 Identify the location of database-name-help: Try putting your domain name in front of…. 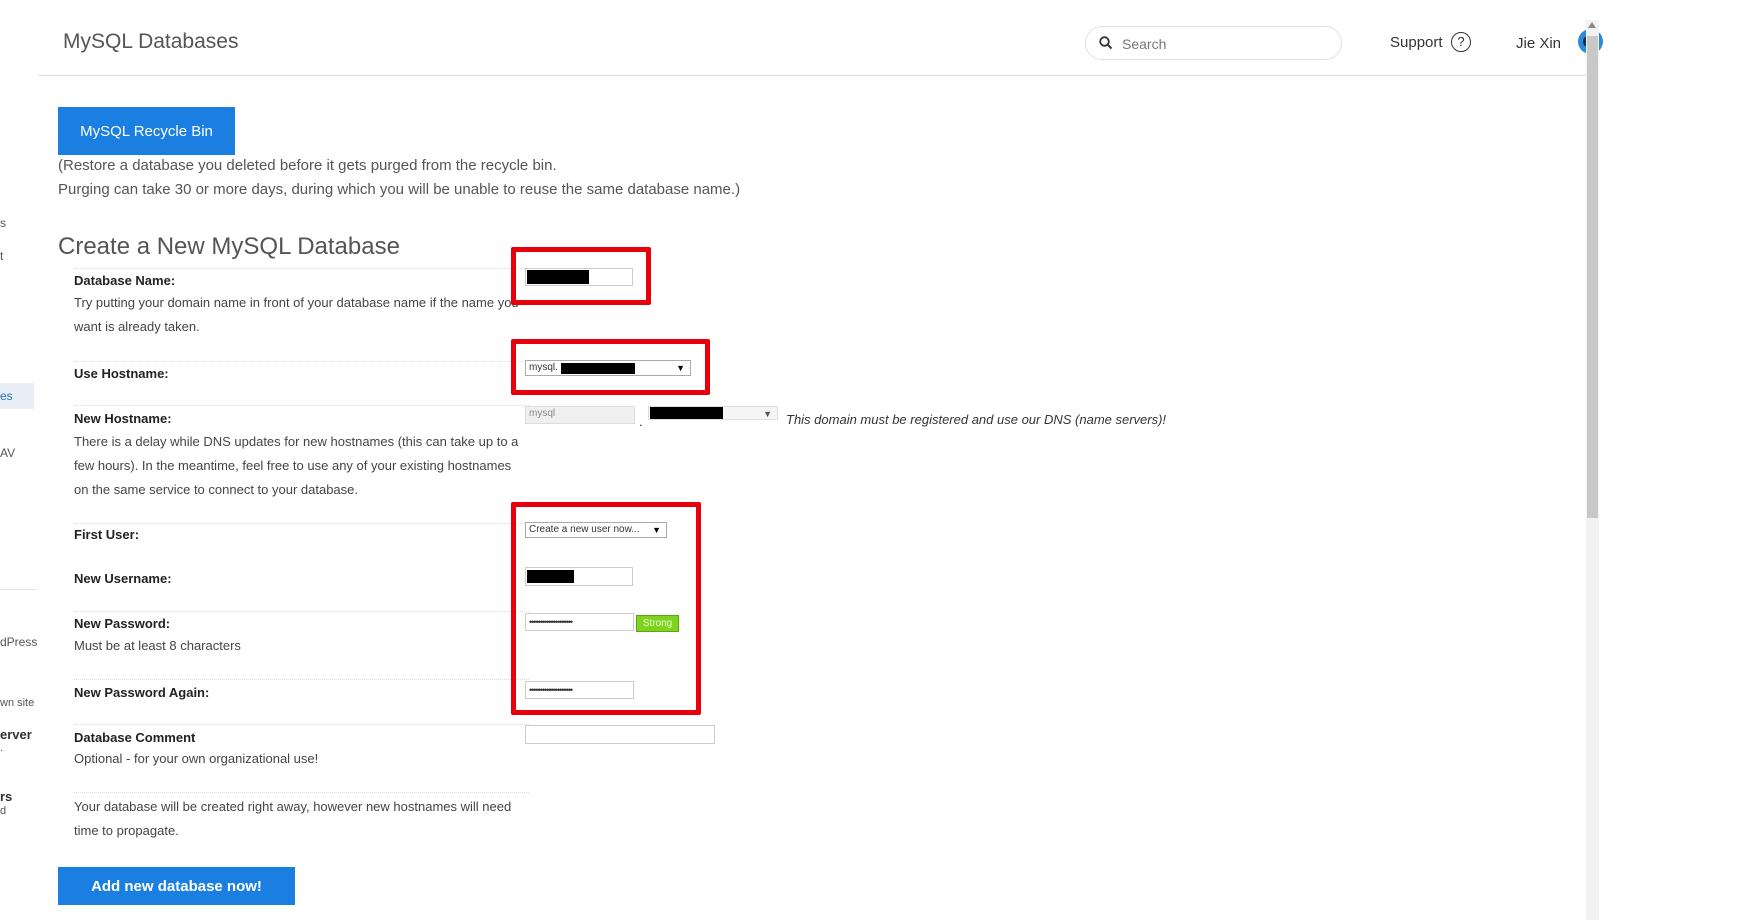
(296, 314).